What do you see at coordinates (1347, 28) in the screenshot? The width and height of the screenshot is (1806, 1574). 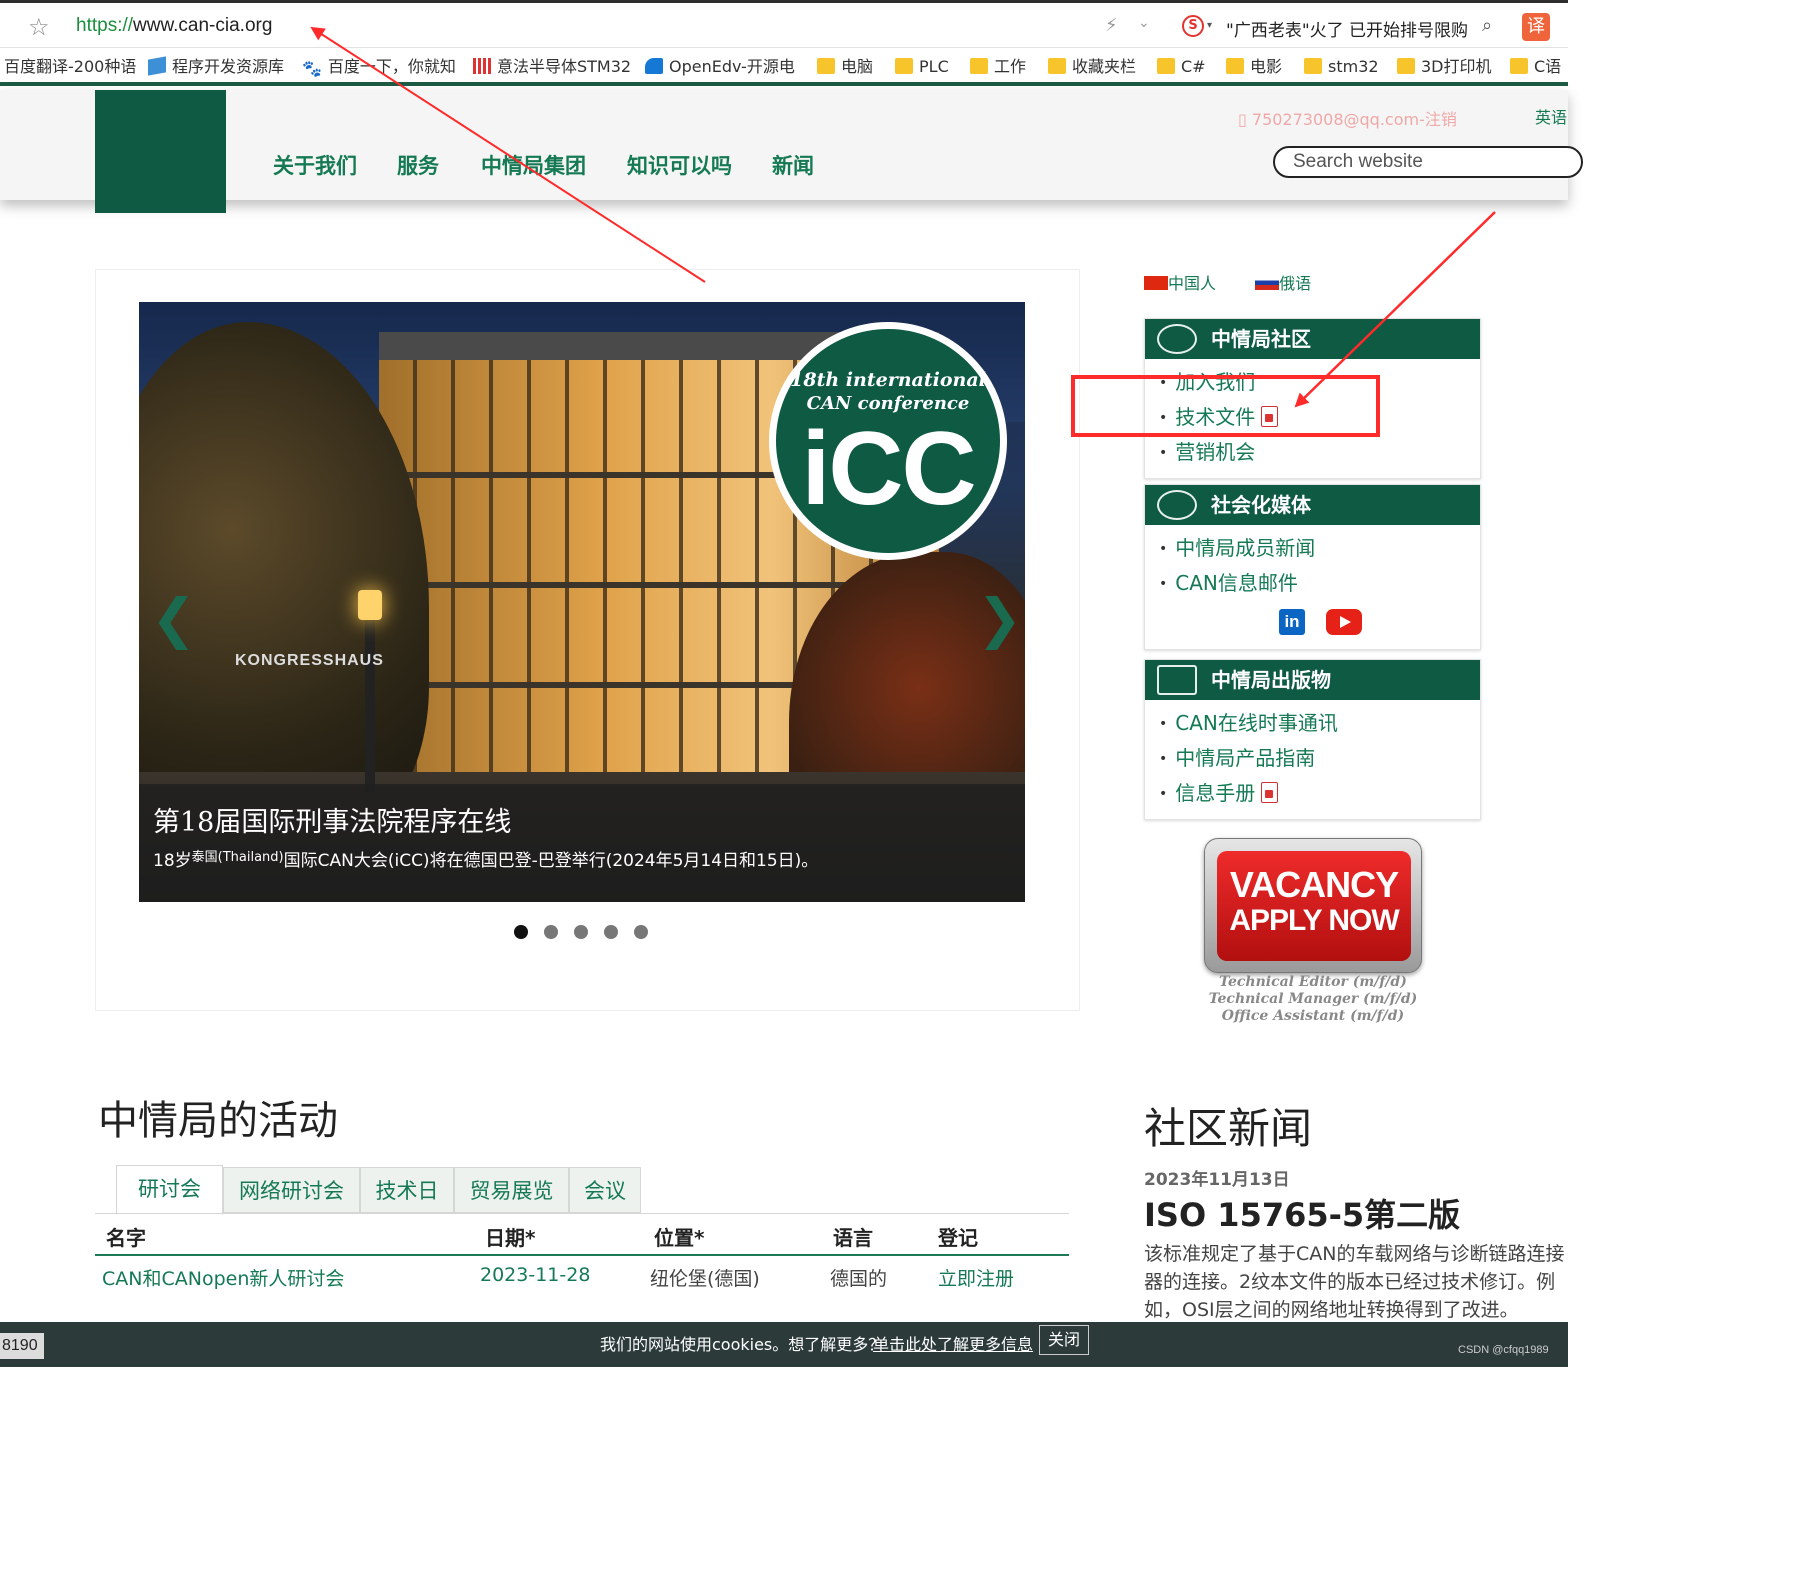 I see `hot-search-text: "广西老表"火了 已开始排号限购` at bounding box center [1347, 28].